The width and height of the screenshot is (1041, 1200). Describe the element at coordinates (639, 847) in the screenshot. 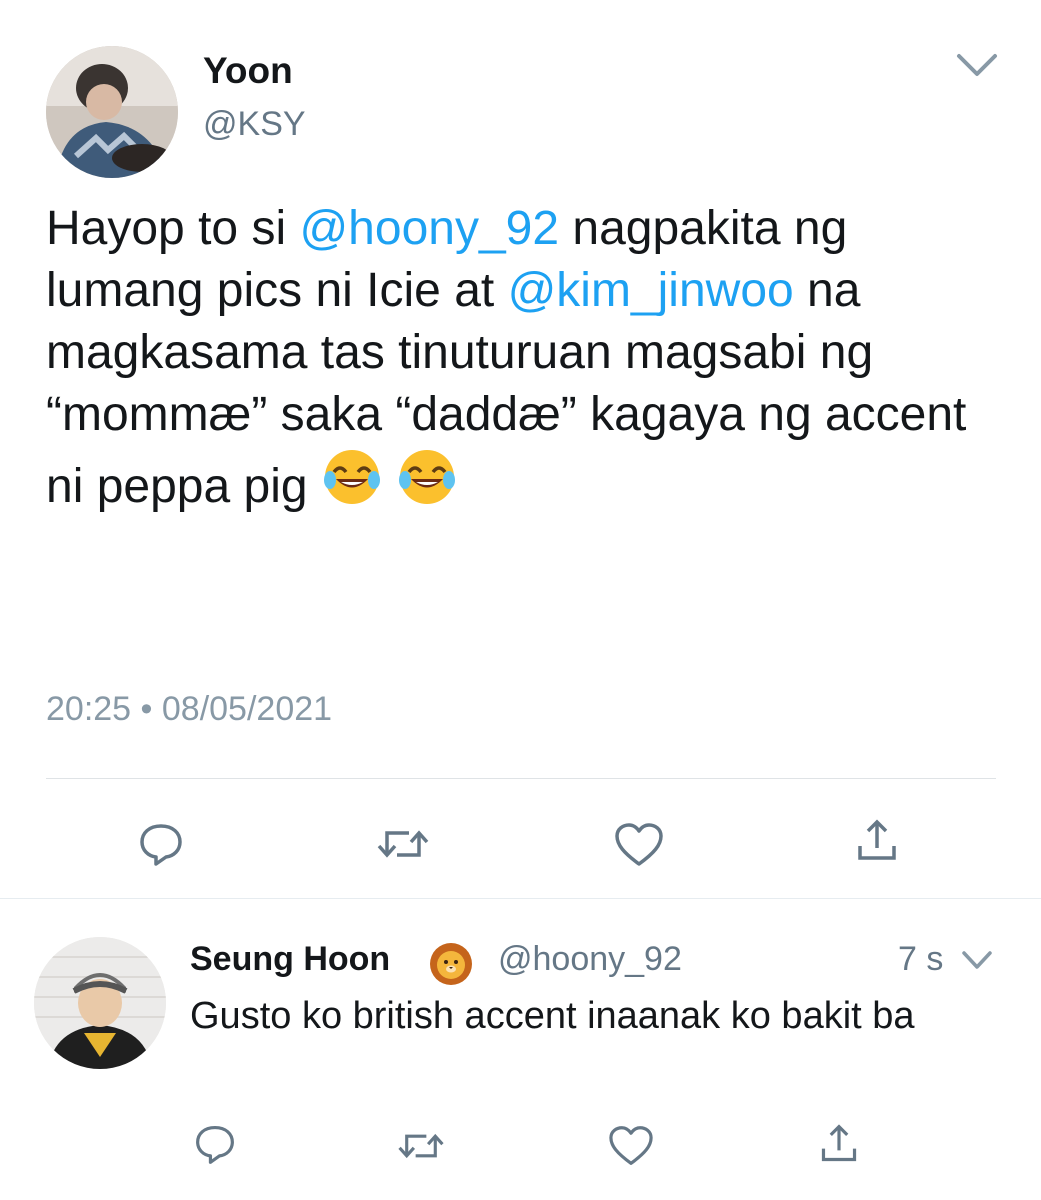

I see `like-icon` at that location.